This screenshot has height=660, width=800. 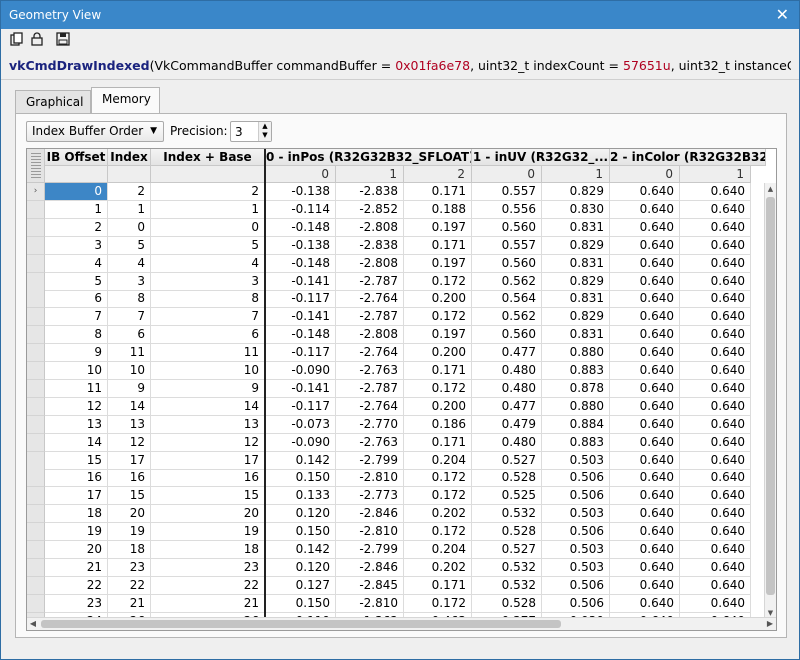 What do you see at coordinates (129, 157) in the screenshot?
I see `col-header-index: Index` at bounding box center [129, 157].